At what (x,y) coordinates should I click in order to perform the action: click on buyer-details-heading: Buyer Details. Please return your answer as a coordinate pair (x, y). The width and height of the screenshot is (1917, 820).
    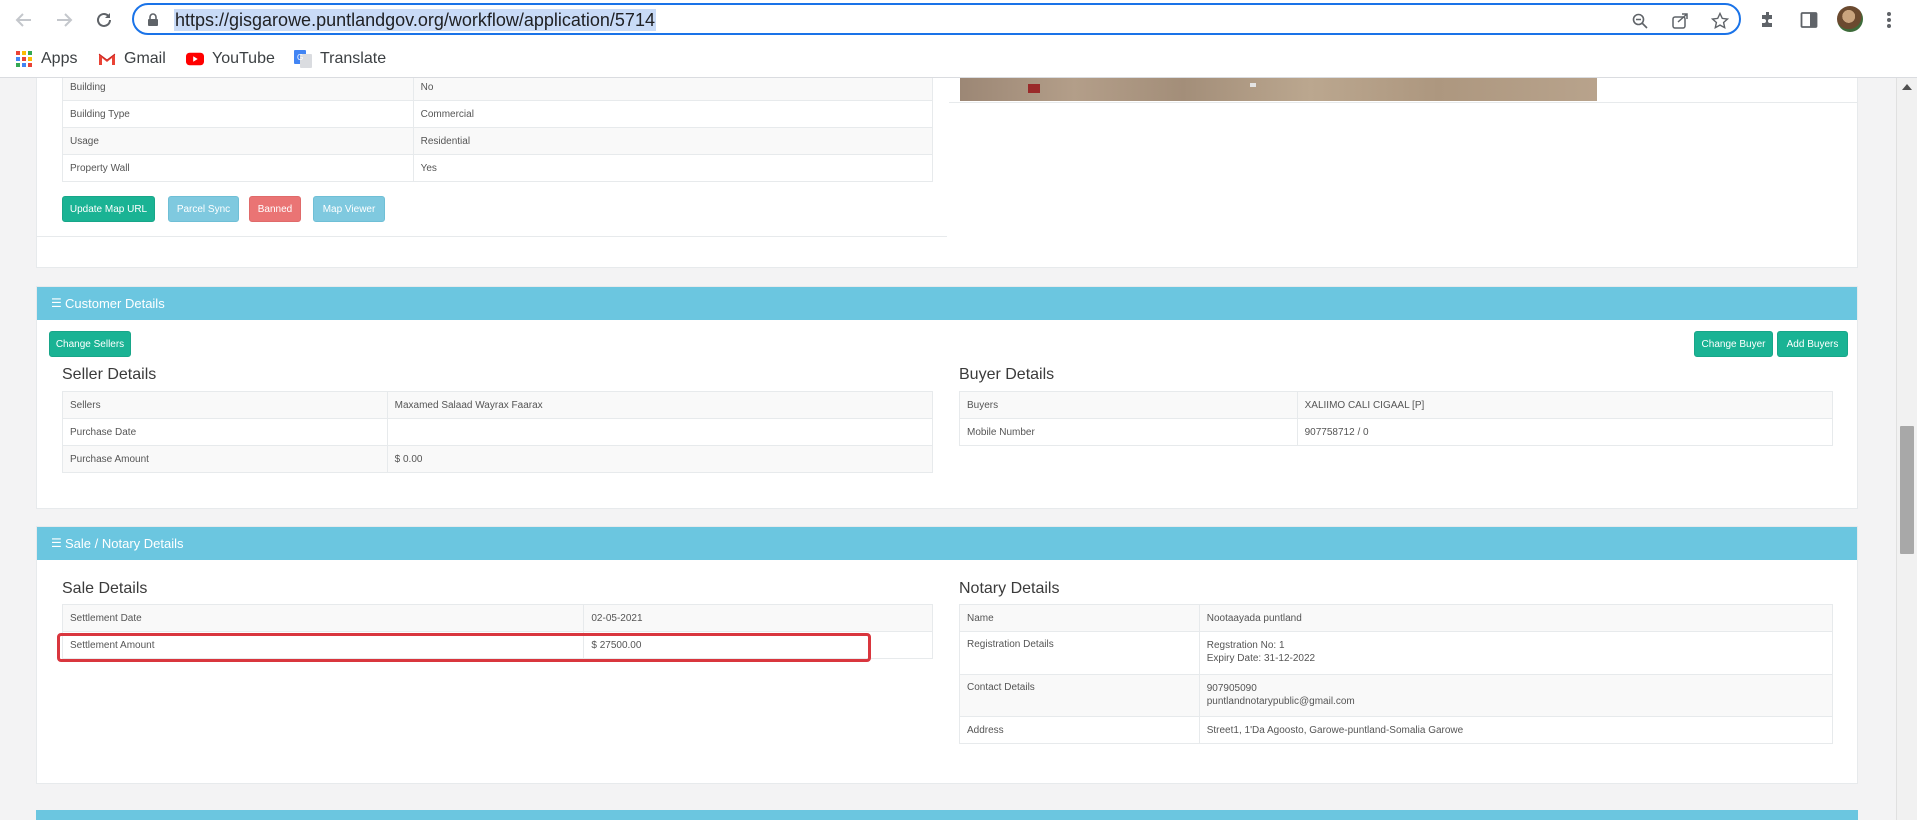
    Looking at the image, I should click on (1007, 374).